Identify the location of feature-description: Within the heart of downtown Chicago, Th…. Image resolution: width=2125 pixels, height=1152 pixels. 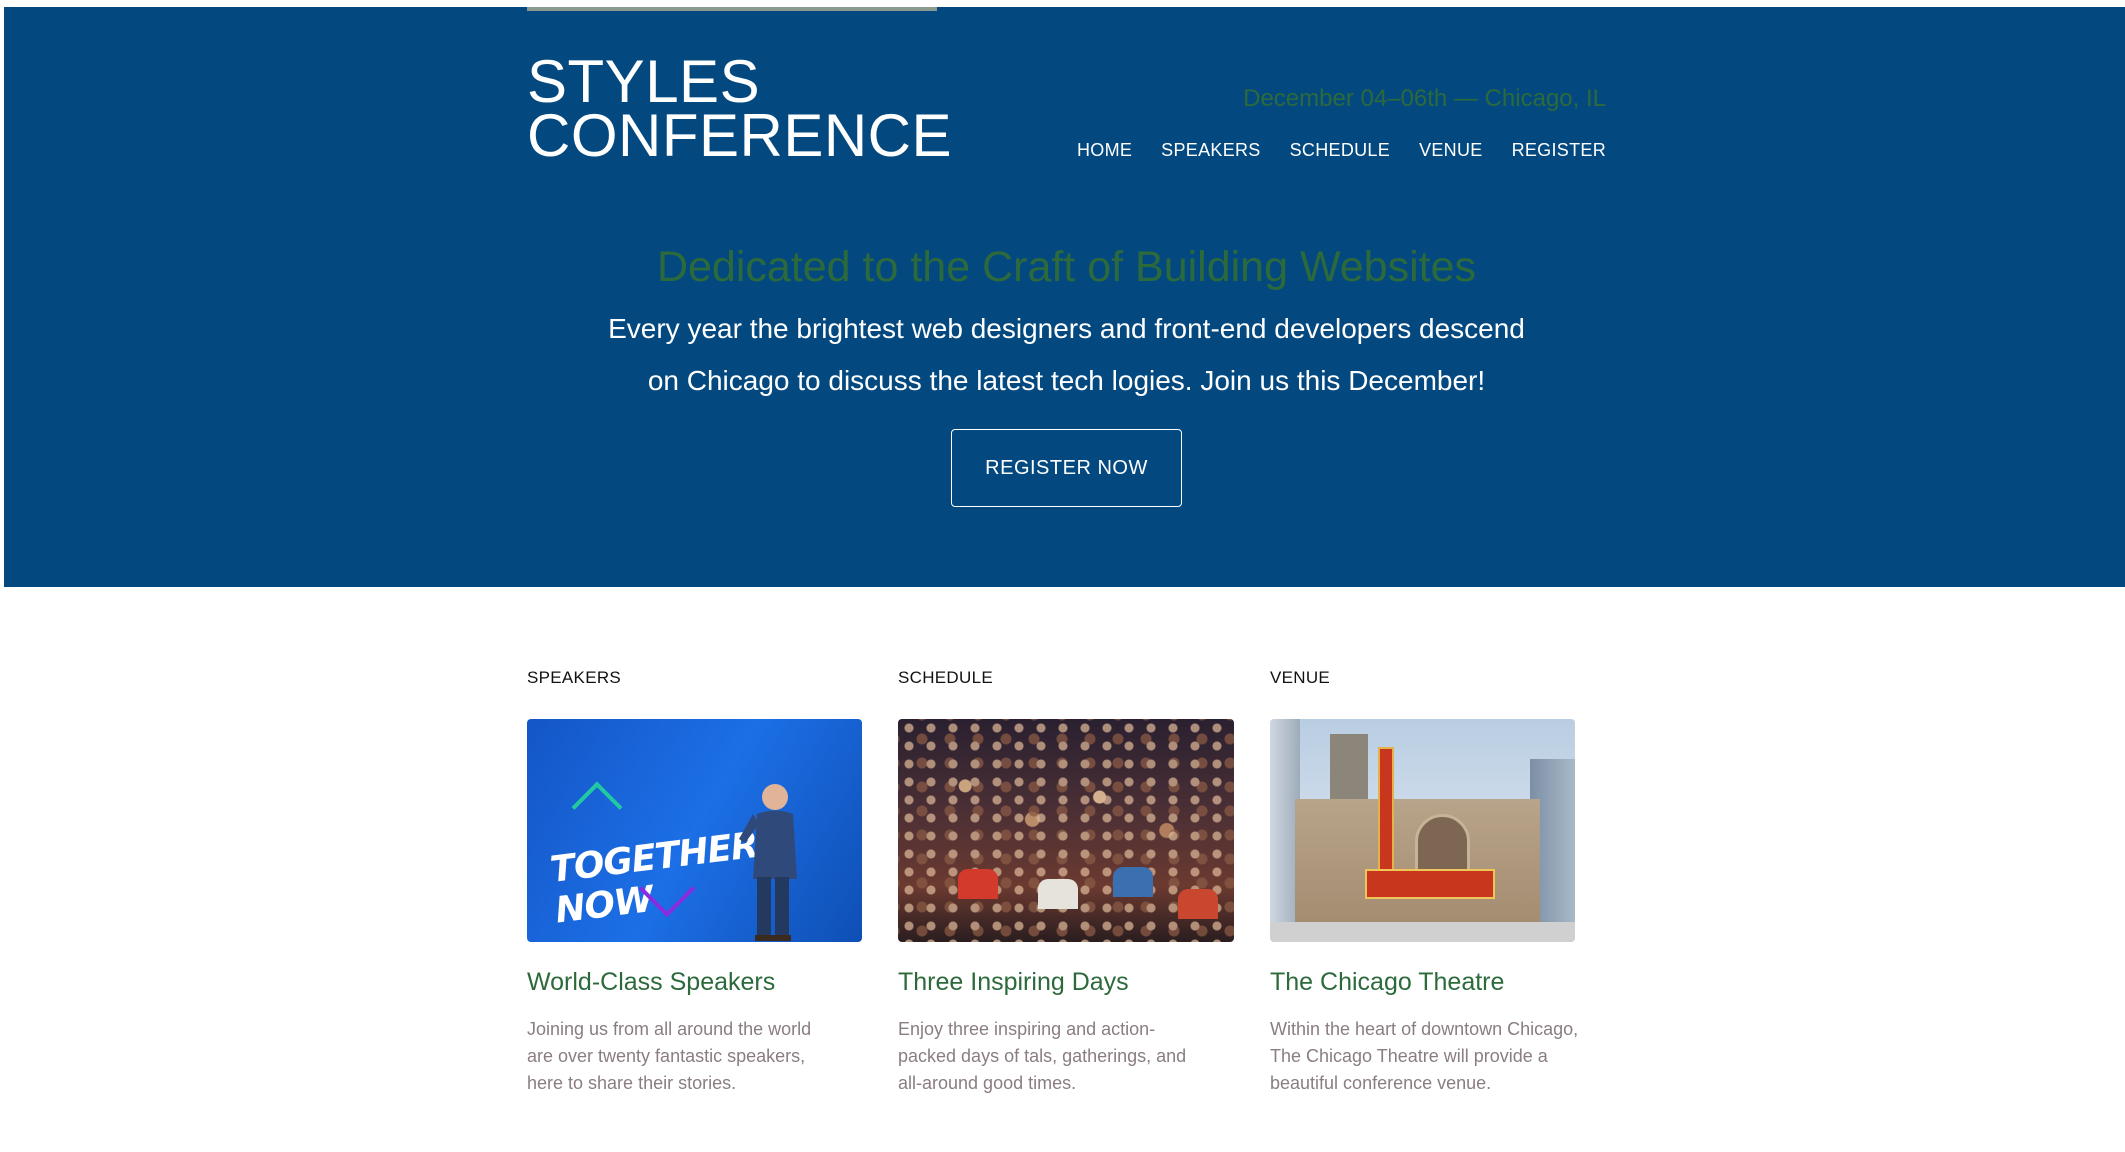
(1445, 1056).